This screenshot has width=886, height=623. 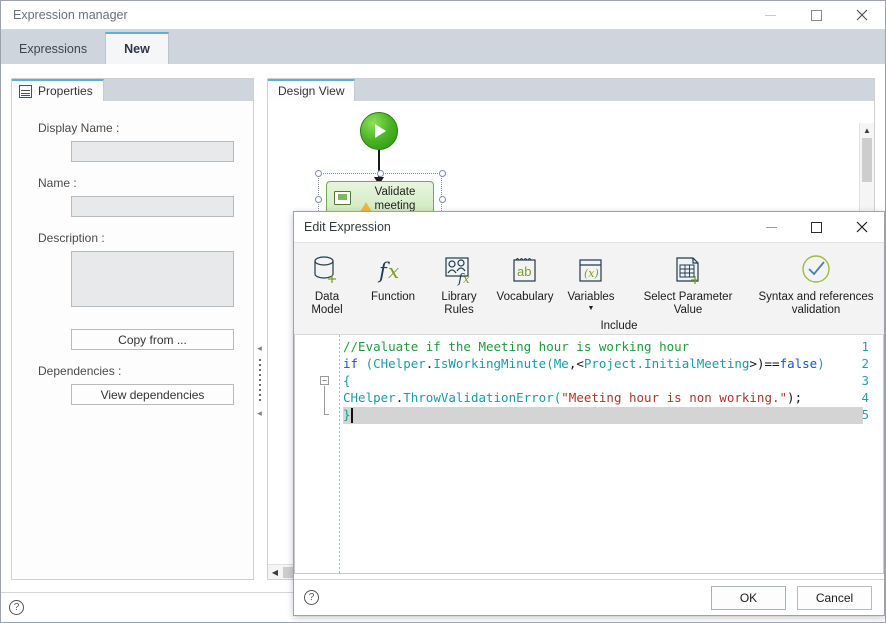 What do you see at coordinates (53, 49) in the screenshot?
I see `tab-expressions: Expressions` at bounding box center [53, 49].